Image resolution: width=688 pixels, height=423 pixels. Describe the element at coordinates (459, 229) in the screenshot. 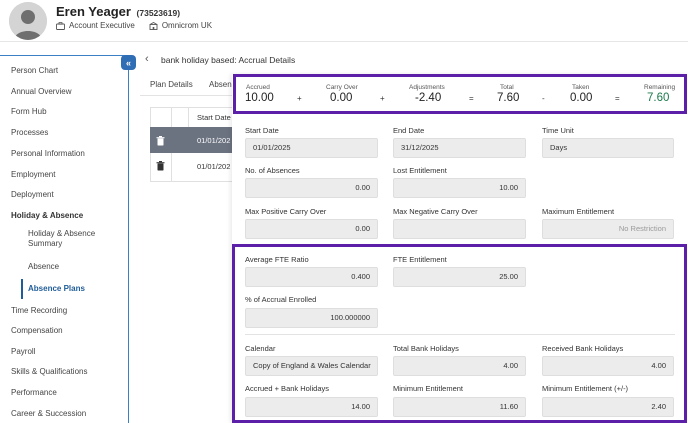

I see `max-negative-carry-over-field` at that location.